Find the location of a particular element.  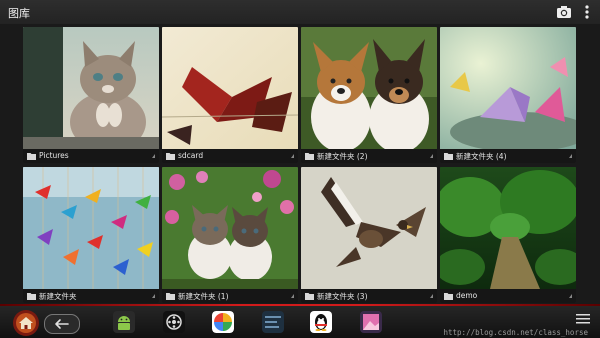

album-label: 新建文件夹 (4) is located at coordinates (481, 156).